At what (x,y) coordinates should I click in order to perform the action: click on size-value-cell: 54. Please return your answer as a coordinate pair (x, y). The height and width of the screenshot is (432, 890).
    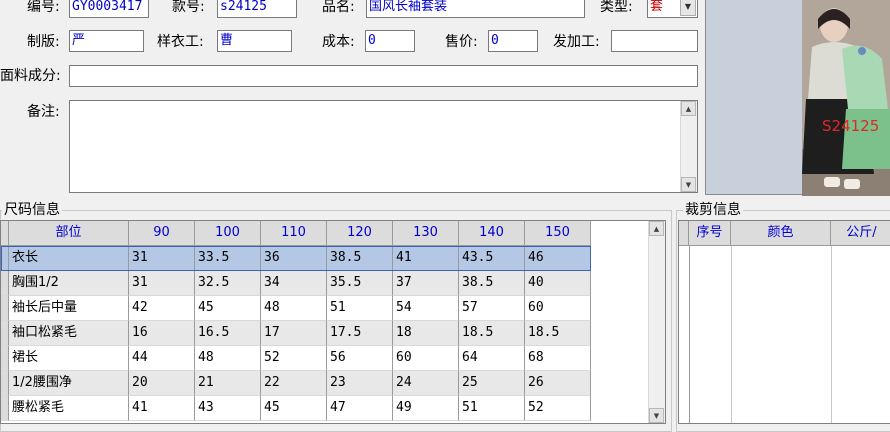
    Looking at the image, I should click on (426, 308).